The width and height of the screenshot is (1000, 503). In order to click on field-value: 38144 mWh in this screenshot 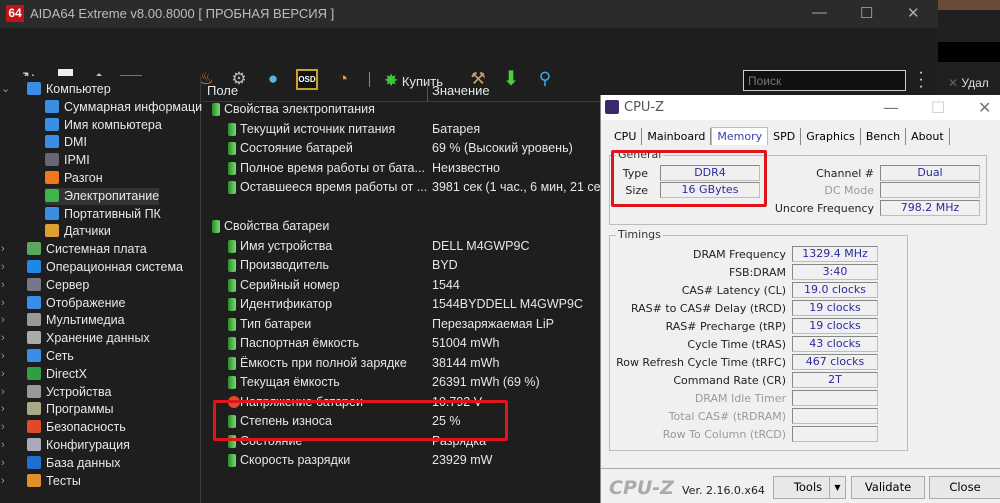, I will do `click(466, 362)`.